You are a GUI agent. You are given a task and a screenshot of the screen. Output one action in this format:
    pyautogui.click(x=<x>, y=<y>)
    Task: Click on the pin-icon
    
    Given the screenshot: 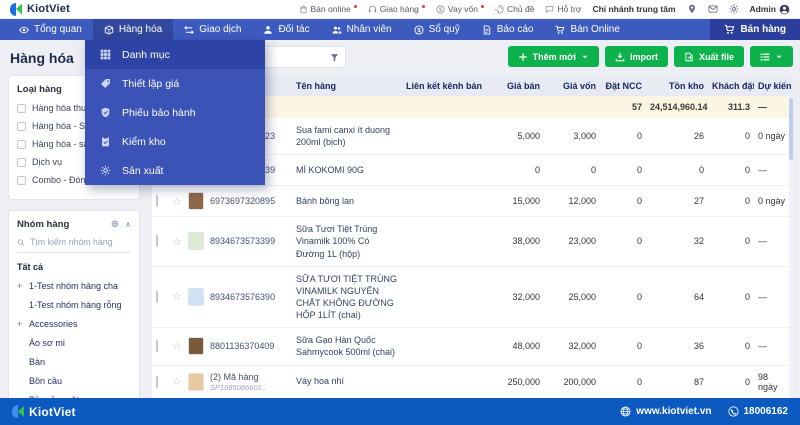 What is the action you would take?
    pyautogui.click(x=692, y=9)
    